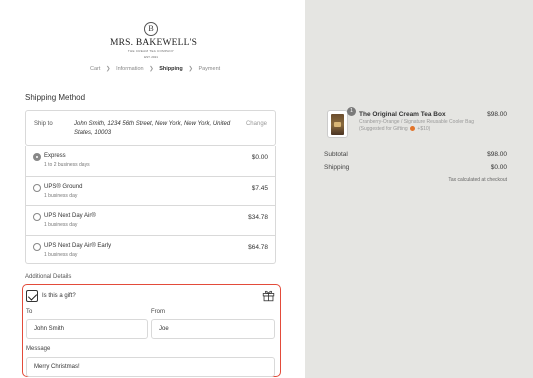 Image resolution: width=533 pixels, height=378 pixels. What do you see at coordinates (337, 124) in the screenshot?
I see `product-image` at bounding box center [337, 124].